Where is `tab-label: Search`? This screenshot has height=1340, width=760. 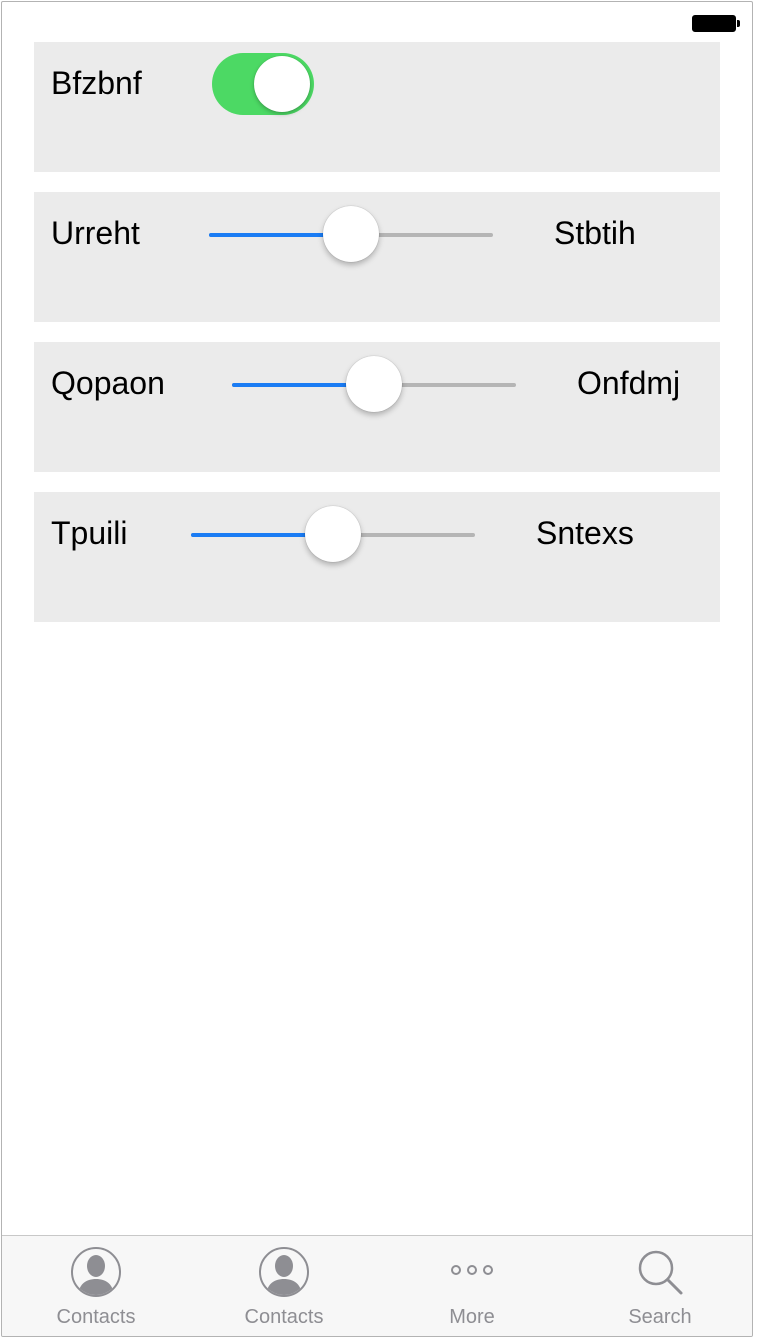
tab-label: Search is located at coordinates (660, 1317).